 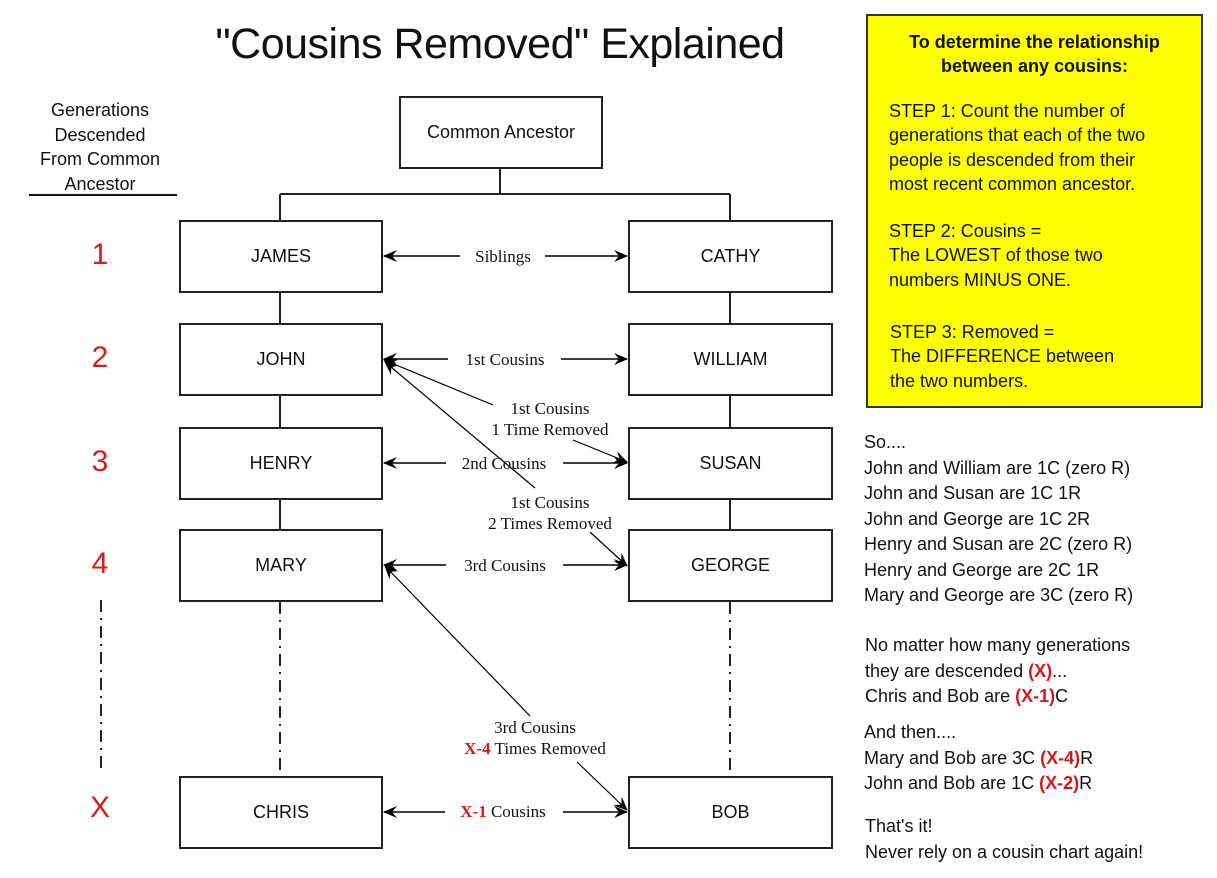 What do you see at coordinates (477, 748) in the screenshot?
I see `label-red-part: X-4` at bounding box center [477, 748].